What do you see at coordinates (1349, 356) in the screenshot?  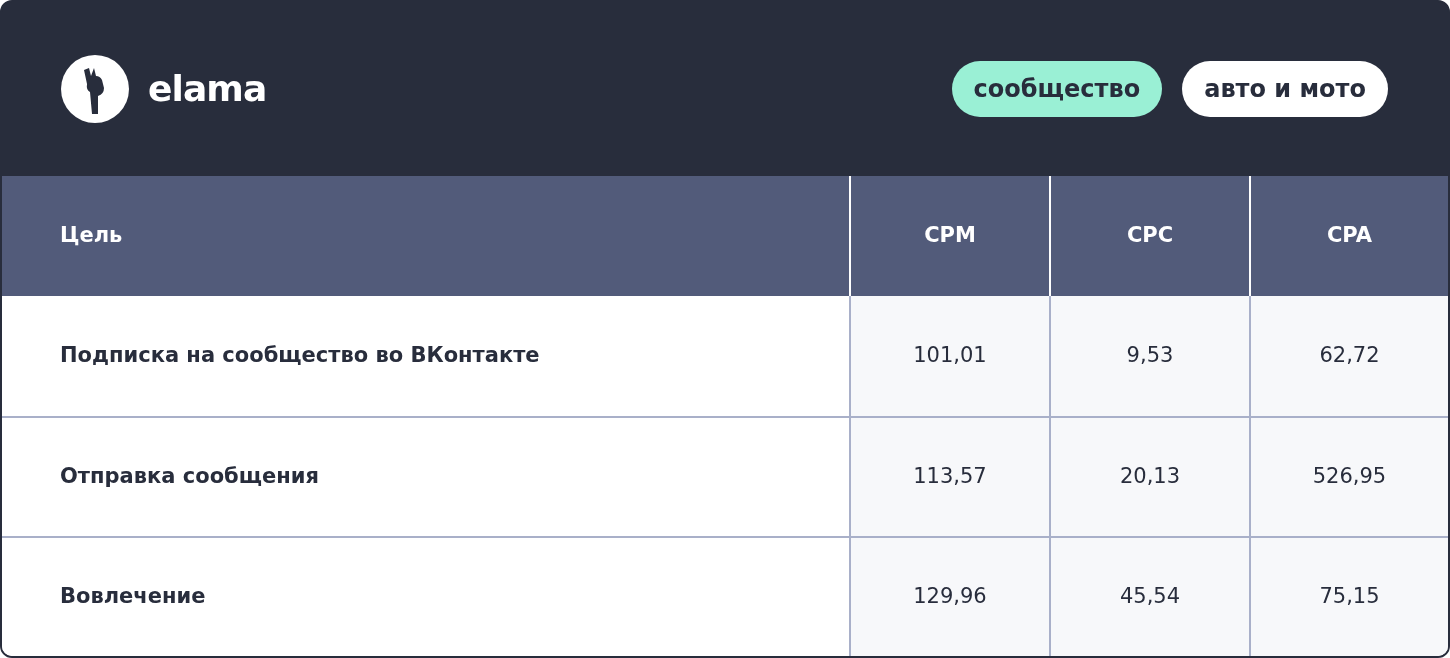 I see `table-cell-text: 62,72` at bounding box center [1349, 356].